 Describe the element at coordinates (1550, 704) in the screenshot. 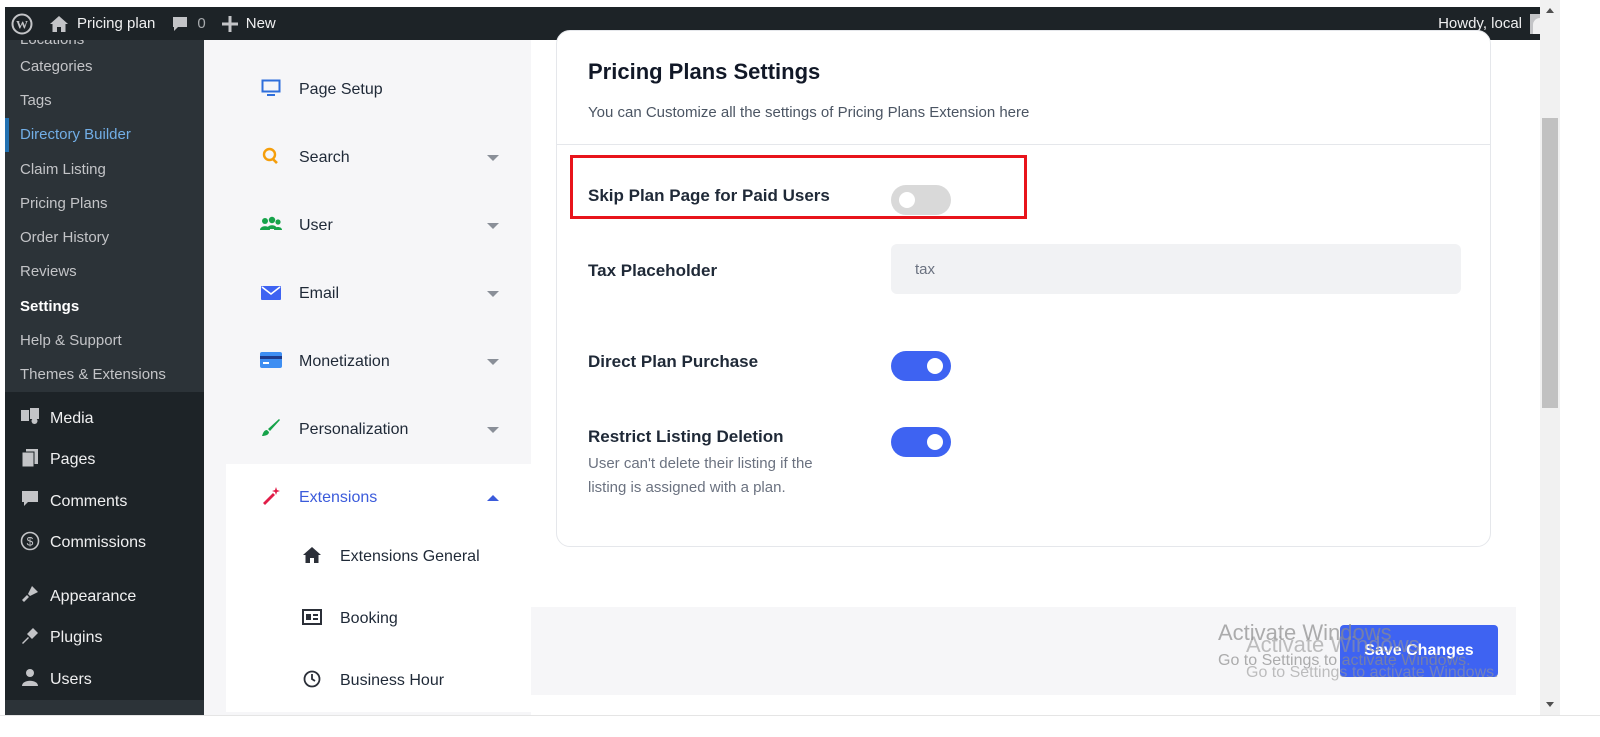

I see `scroll-down-icon` at that location.